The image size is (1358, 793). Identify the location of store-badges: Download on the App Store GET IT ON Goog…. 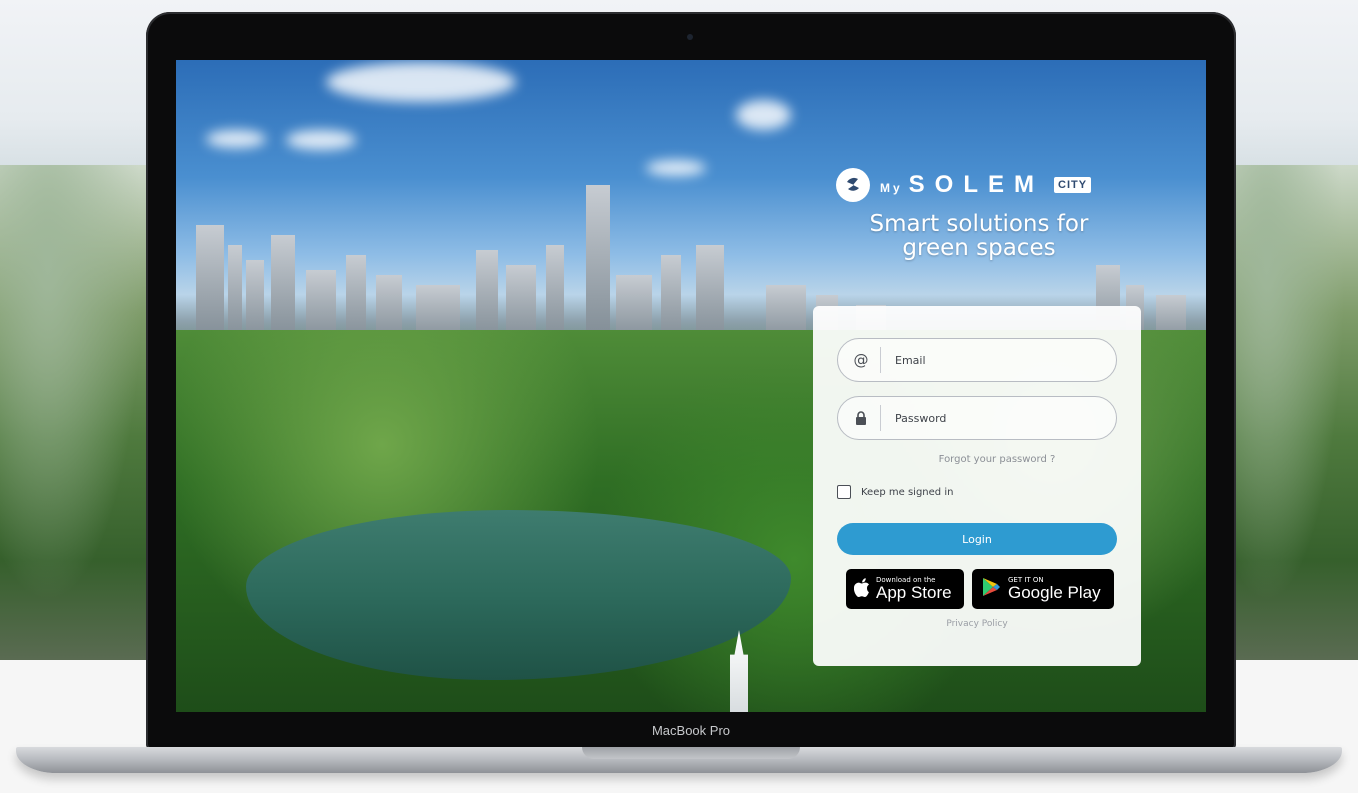
(981, 589).